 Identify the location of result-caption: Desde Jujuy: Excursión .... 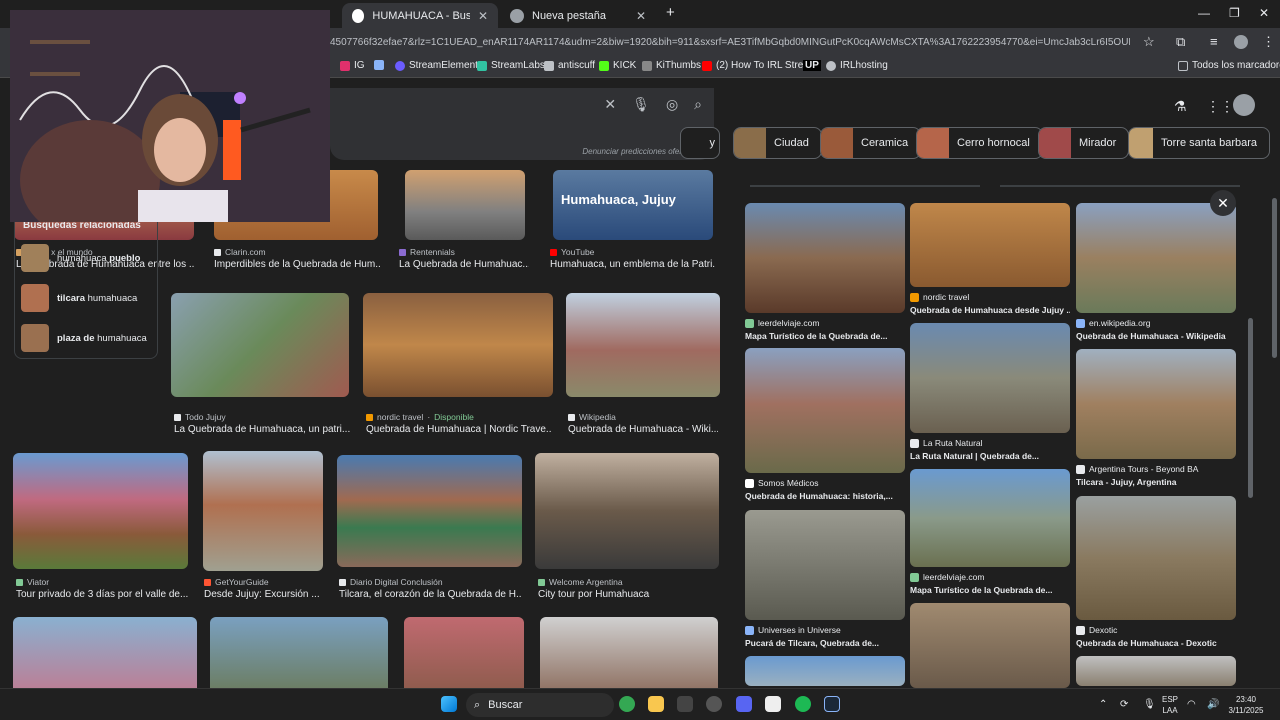
(264, 594).